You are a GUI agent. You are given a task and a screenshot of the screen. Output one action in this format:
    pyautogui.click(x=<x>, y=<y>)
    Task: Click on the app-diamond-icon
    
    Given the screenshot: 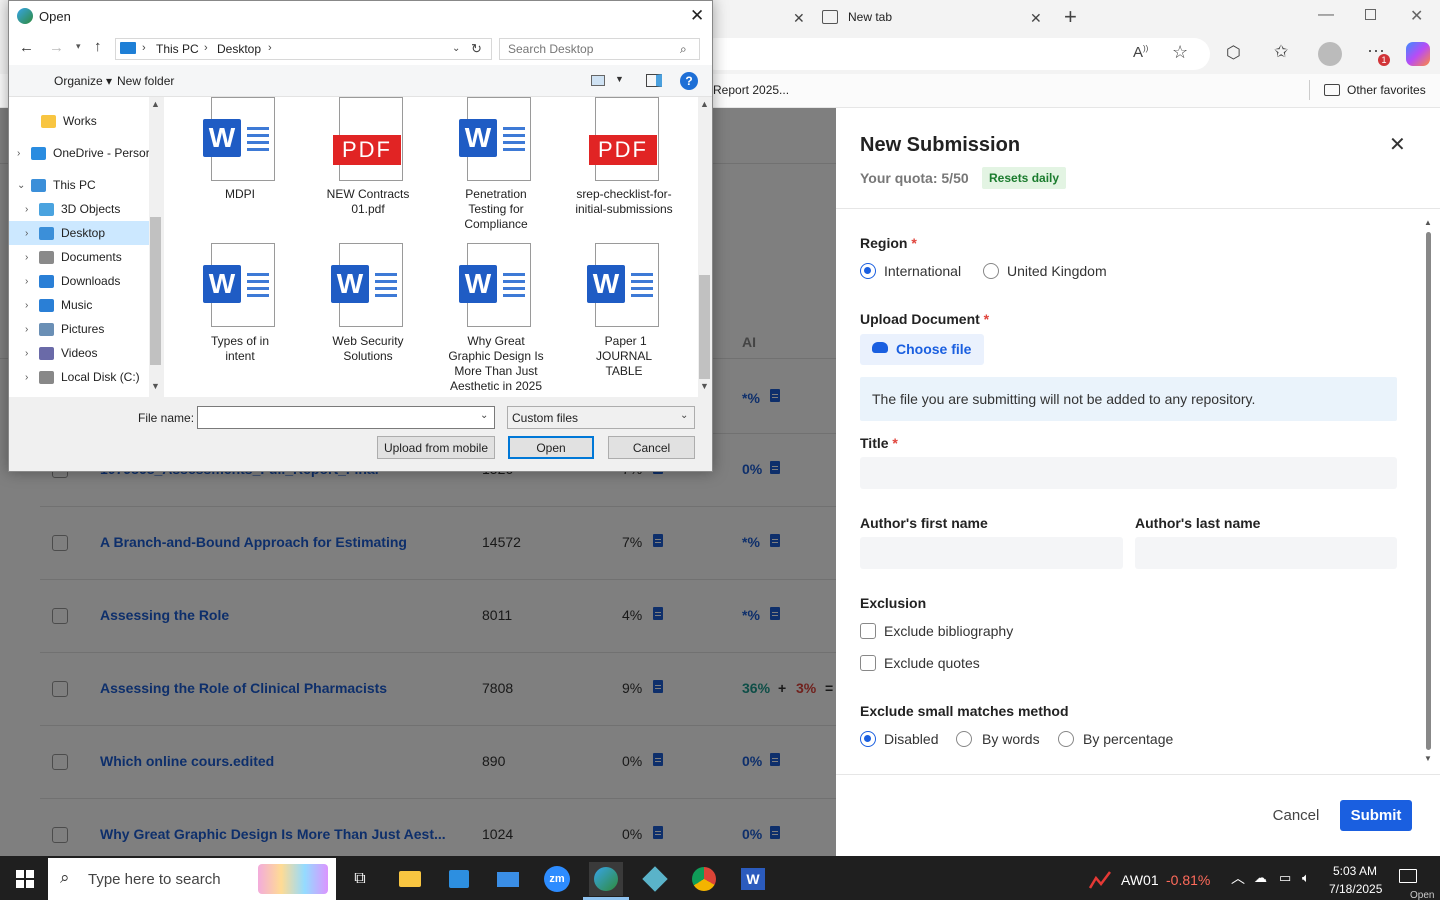 What is the action you would take?
    pyautogui.click(x=655, y=879)
    